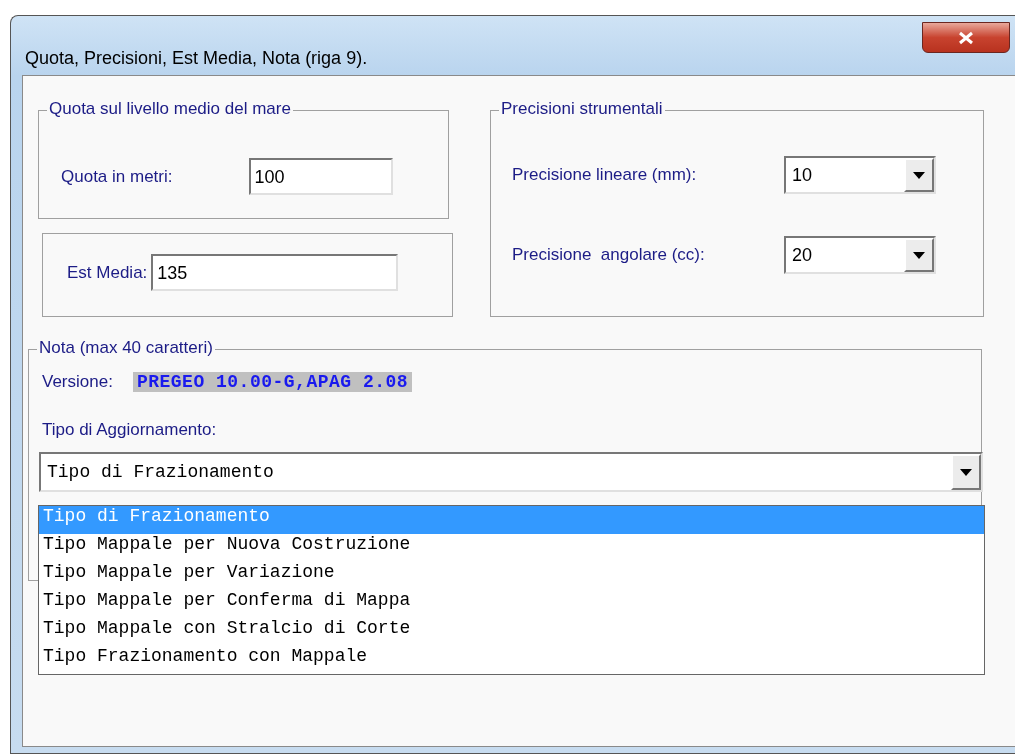 The image size is (1015, 754). What do you see at coordinates (608, 255) in the screenshot?
I see `field-label: Precisione angolare (cc):` at bounding box center [608, 255].